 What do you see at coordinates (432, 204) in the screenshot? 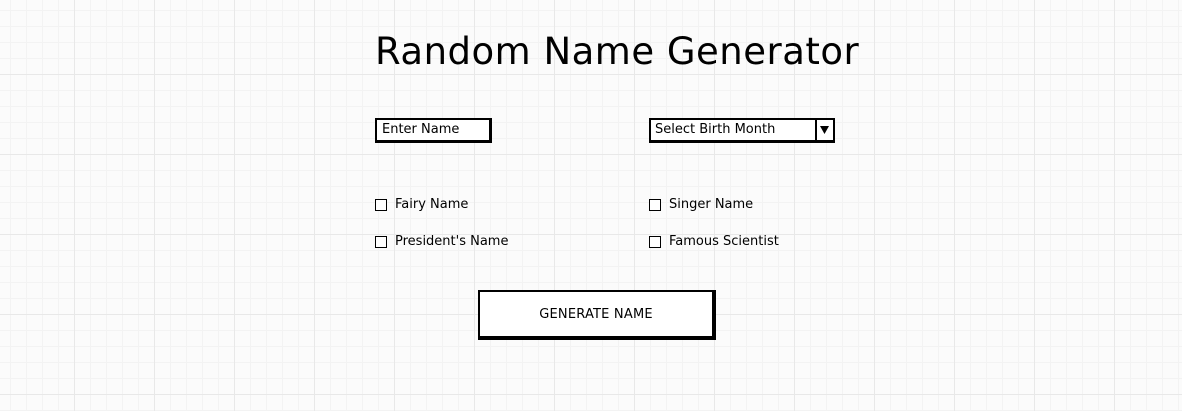
I see `fairy-name-label: Fairy Name` at bounding box center [432, 204].